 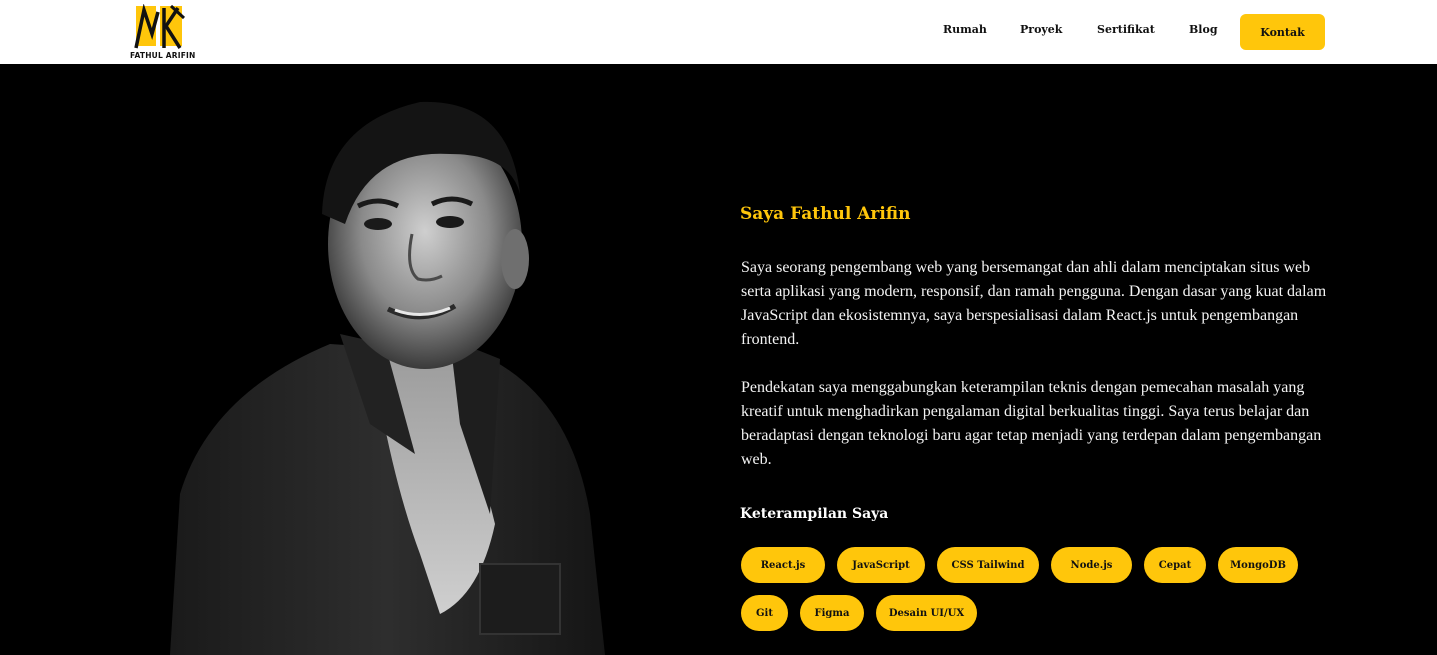 What do you see at coordinates (988, 565) in the screenshot?
I see `skill-chip-tailwind: CSS Tailwind` at bounding box center [988, 565].